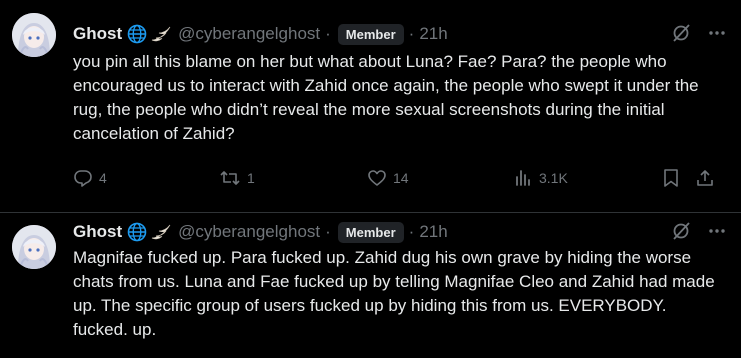 Image resolution: width=741 pixels, height=358 pixels. I want to click on like-button: 14, so click(440, 178).